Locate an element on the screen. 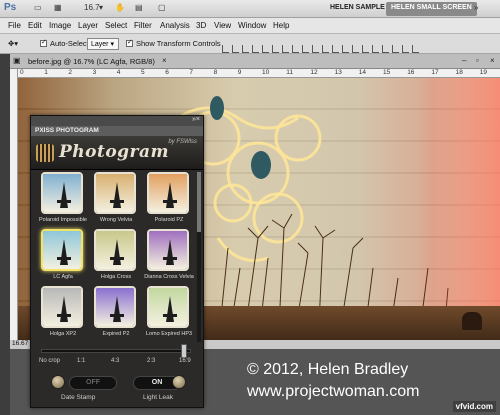 This screenshot has width=500, height=415. date-stamp-state: OFF is located at coordinates (93, 382).